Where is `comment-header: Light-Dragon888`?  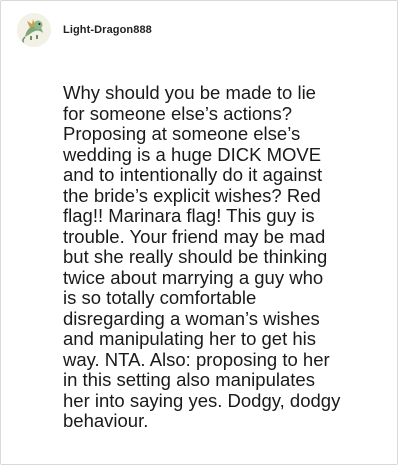 comment-header: Light-Dragon888 is located at coordinates (84, 30).